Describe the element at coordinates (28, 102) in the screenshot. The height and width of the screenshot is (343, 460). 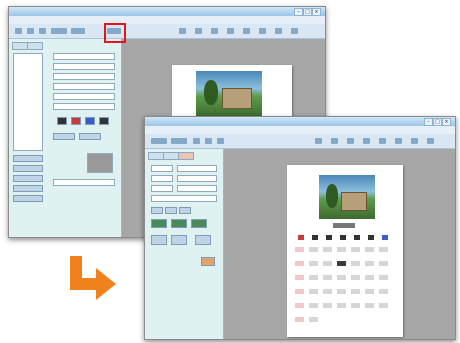
I see `list-box` at that location.